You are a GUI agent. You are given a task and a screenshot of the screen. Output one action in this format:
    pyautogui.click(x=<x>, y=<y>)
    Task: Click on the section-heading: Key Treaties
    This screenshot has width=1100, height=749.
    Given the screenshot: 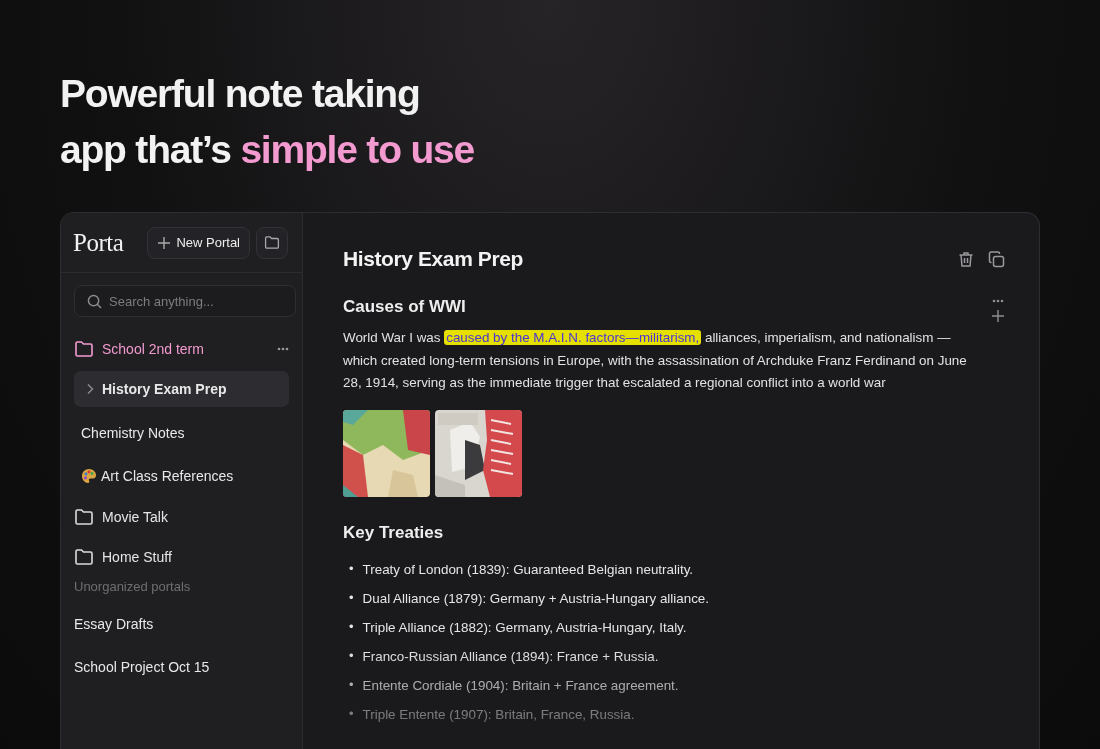 What is the action you would take?
    pyautogui.click(x=394, y=532)
    